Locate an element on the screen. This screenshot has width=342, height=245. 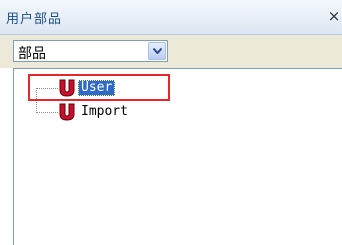
tree-connector is located at coordinates (47, 112).